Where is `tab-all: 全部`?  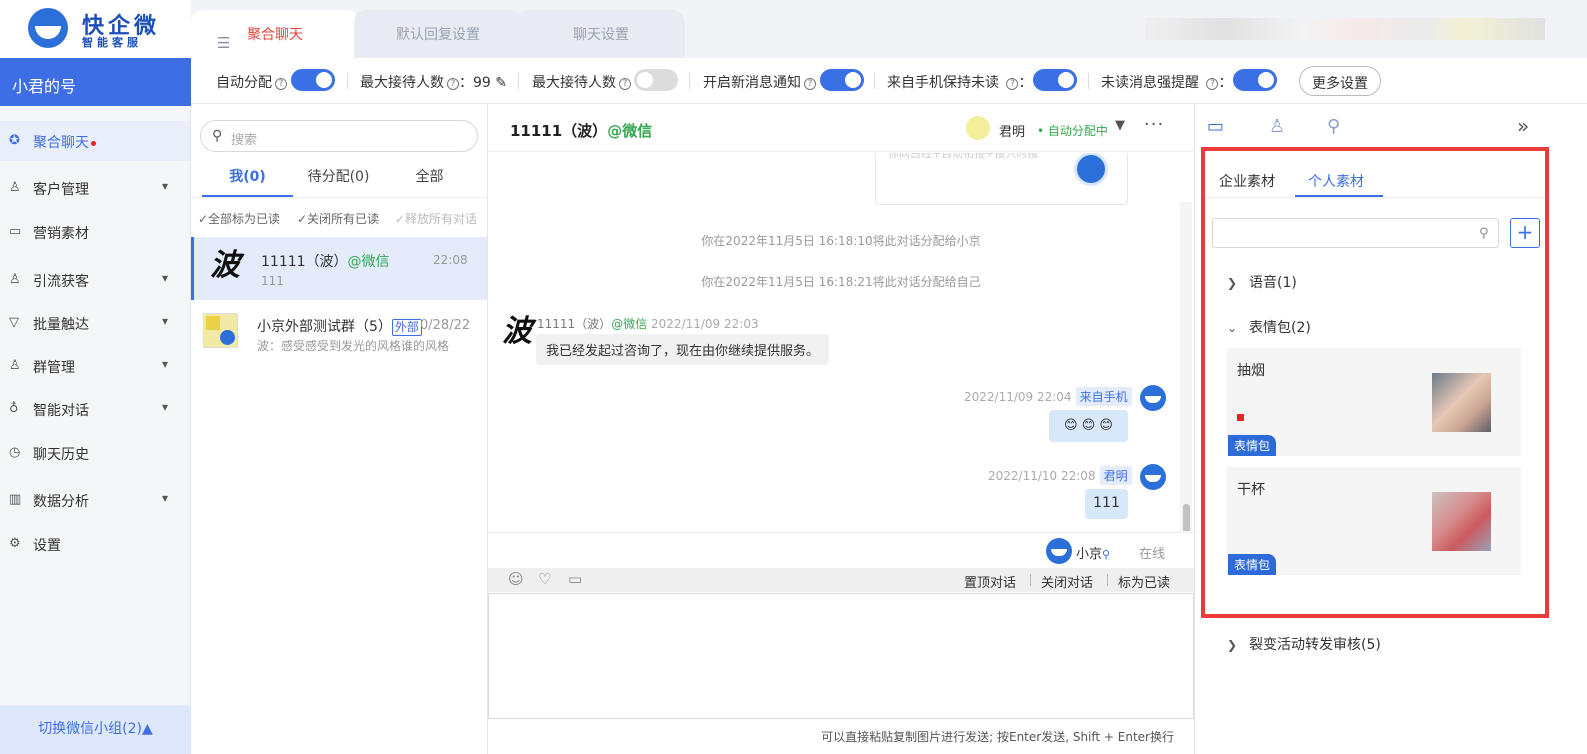 tab-all: 全部 is located at coordinates (429, 176).